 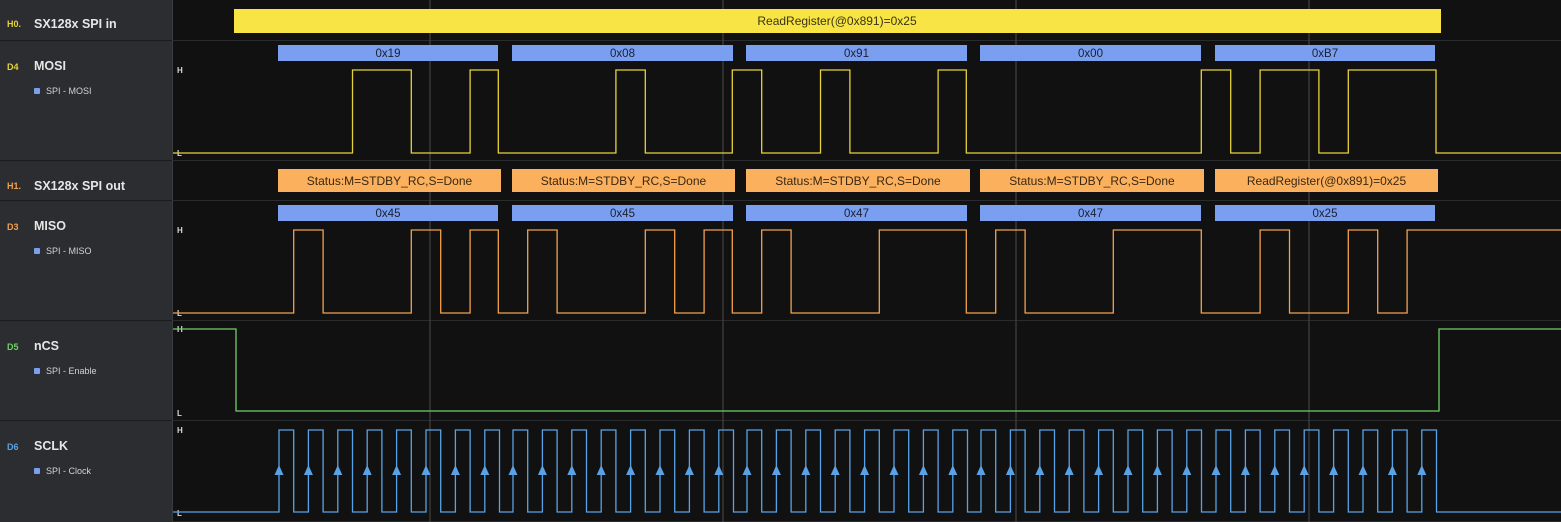 I want to click on channel-lane, so click(x=867, y=20).